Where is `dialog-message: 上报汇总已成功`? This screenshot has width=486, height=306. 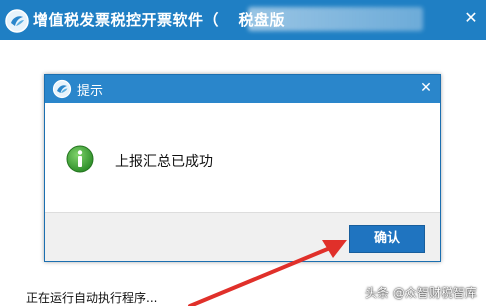 dialog-message: 上报汇总已成功 is located at coordinates (164, 162).